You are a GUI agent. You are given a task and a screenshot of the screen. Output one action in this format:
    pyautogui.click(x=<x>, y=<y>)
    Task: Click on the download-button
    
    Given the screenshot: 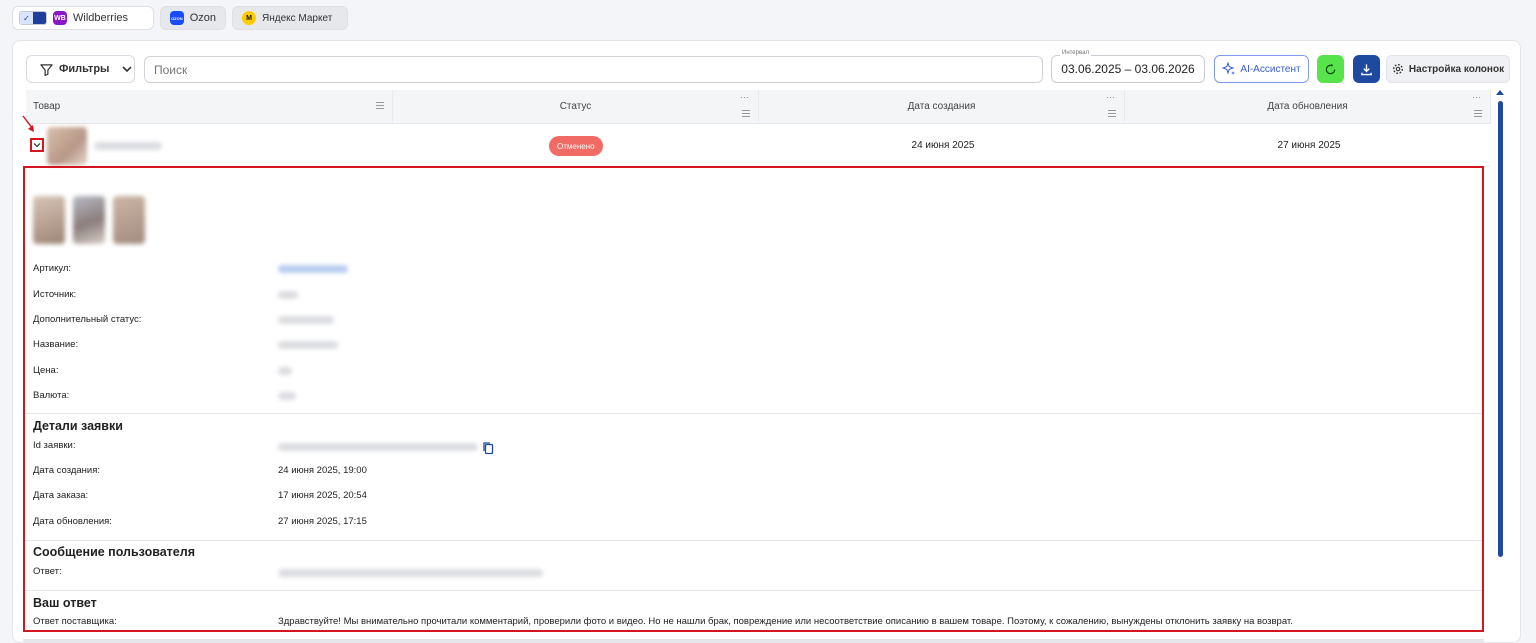 What is the action you would take?
    pyautogui.click(x=1366, y=69)
    